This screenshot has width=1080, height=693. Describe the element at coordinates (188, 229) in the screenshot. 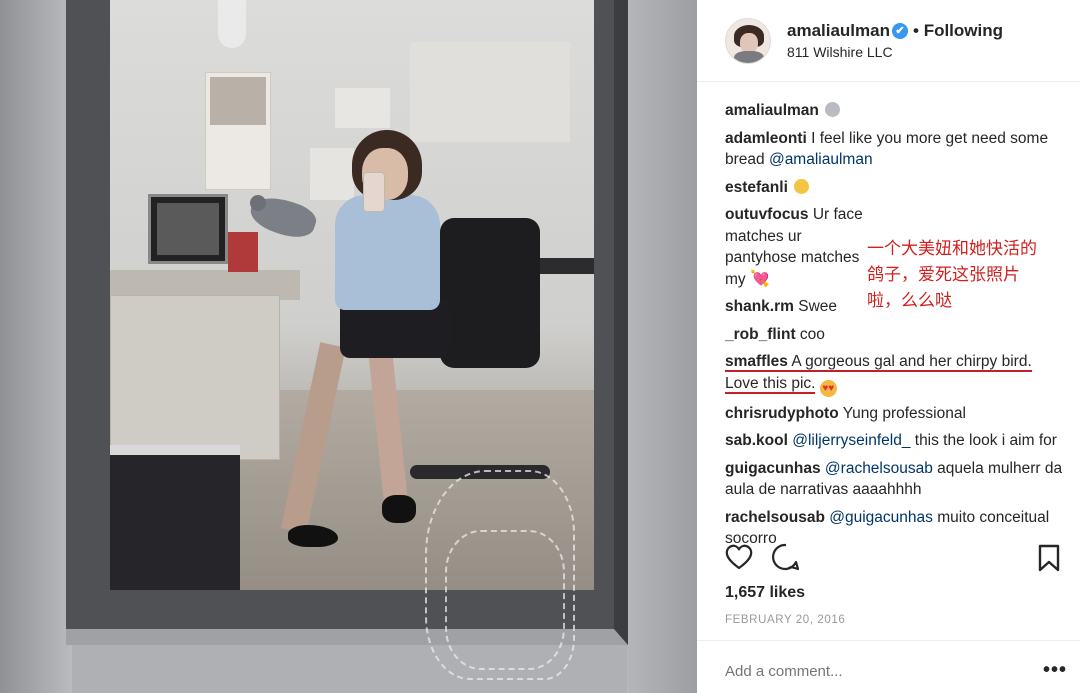

I see `computer-monitor` at that location.